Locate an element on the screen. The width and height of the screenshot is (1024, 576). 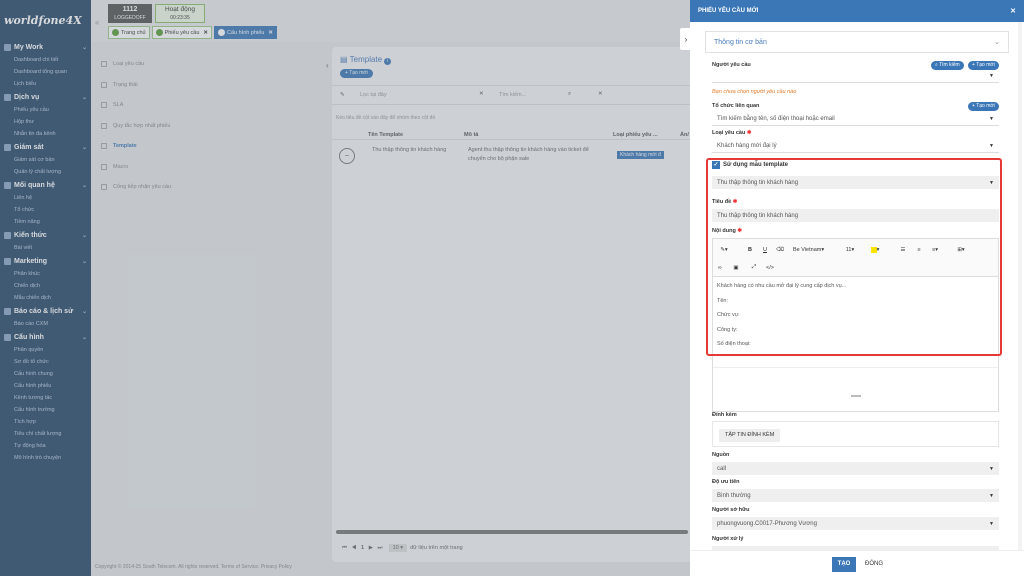
close-button: ĐÓNG is located at coordinates (874, 564).